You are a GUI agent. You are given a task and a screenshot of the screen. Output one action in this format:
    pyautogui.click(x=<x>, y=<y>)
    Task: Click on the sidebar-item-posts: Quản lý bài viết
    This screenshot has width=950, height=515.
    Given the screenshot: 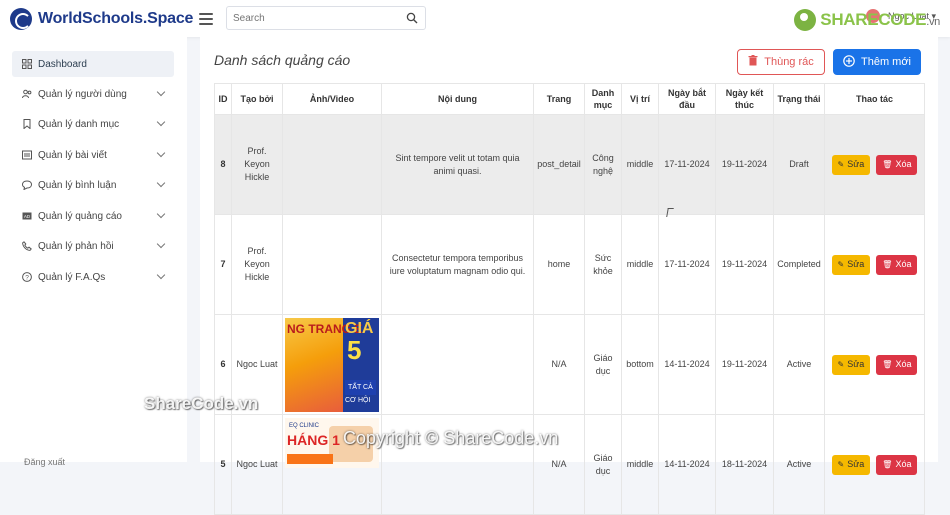 What is the action you would take?
    pyautogui.click(x=93, y=155)
    